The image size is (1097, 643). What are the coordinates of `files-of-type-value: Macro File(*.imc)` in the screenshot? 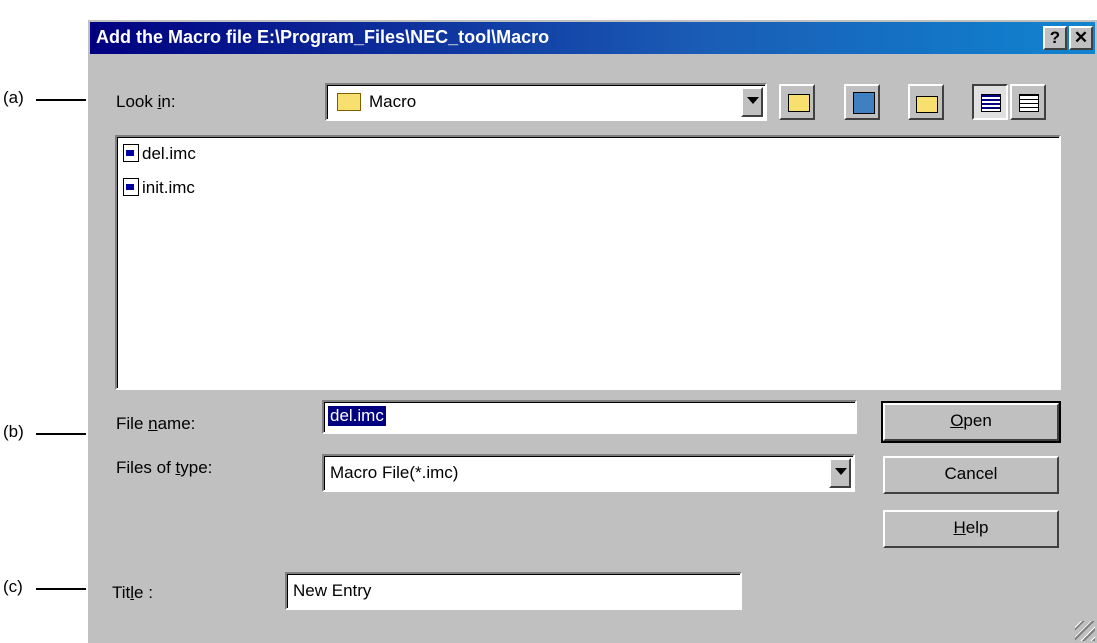 It's located at (394, 472).